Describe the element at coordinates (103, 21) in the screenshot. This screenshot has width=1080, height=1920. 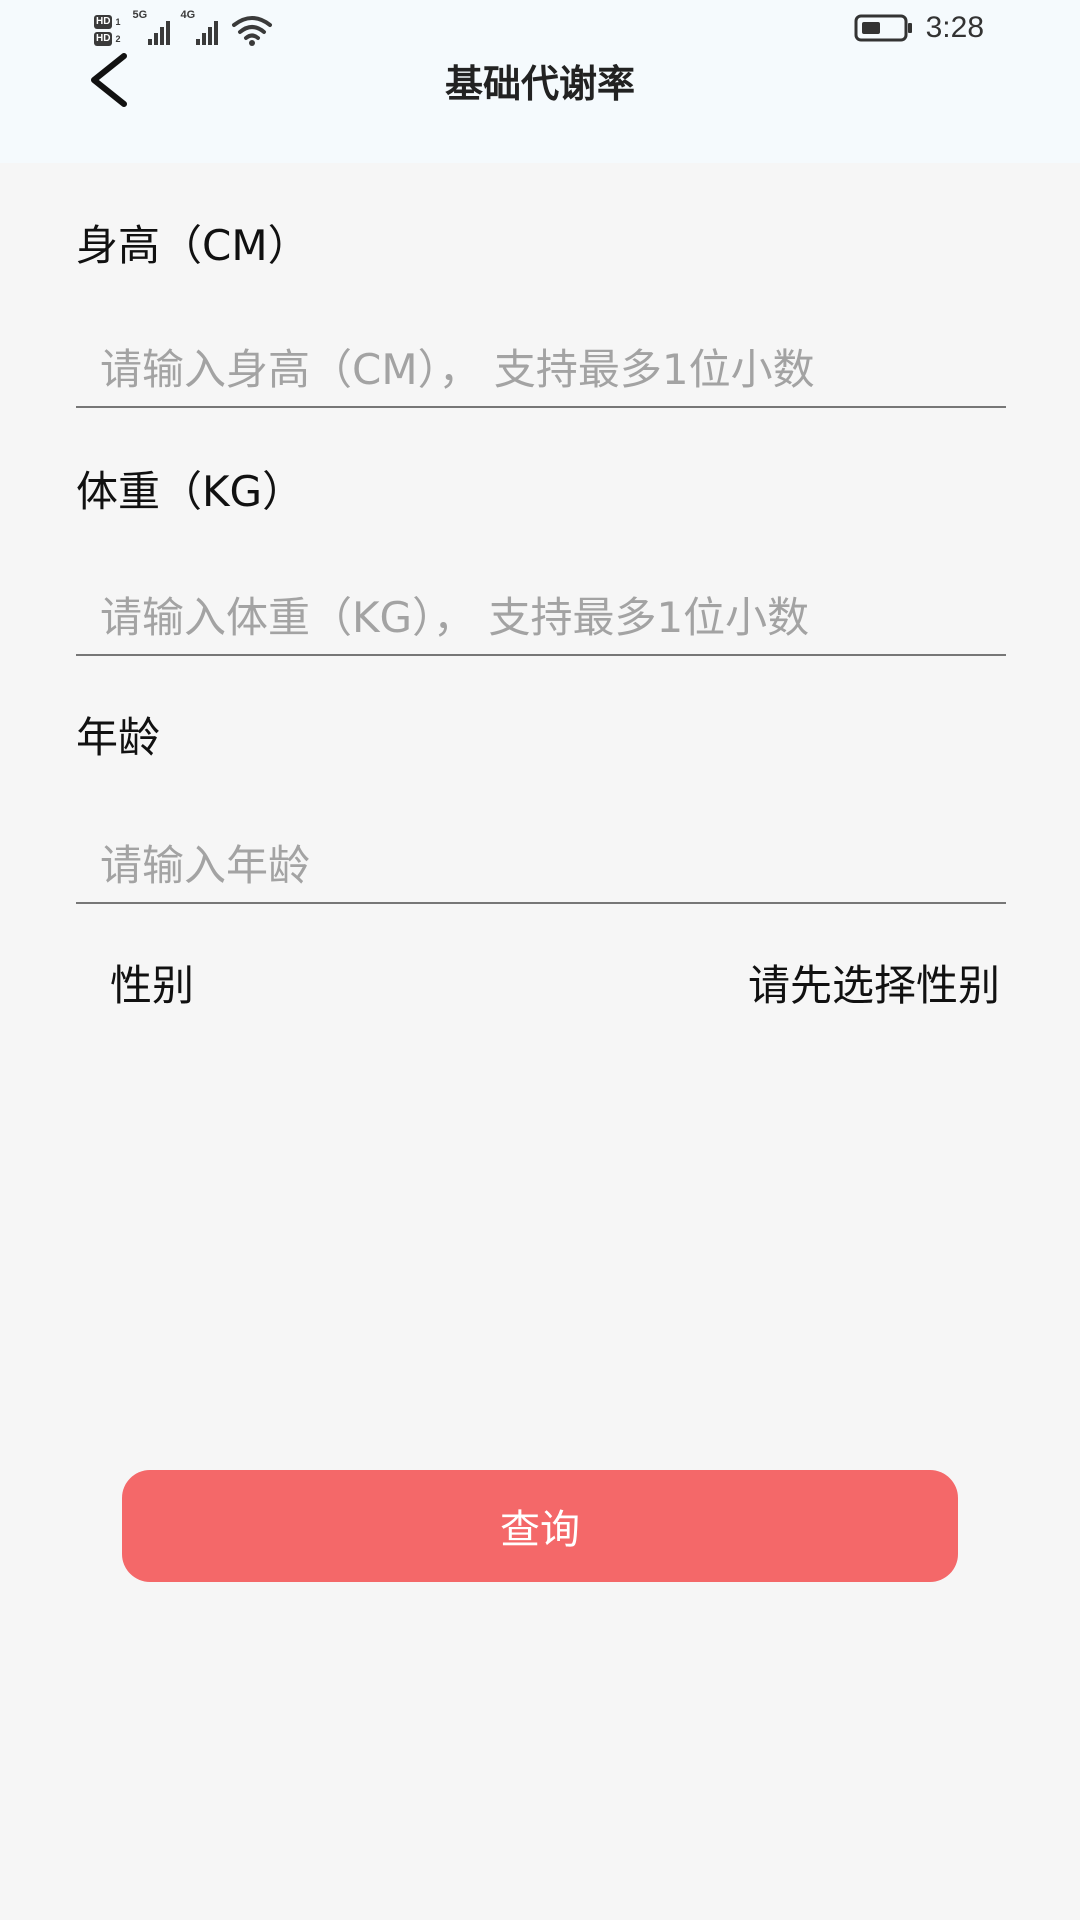
I see `sim1-hd-label: HD` at that location.